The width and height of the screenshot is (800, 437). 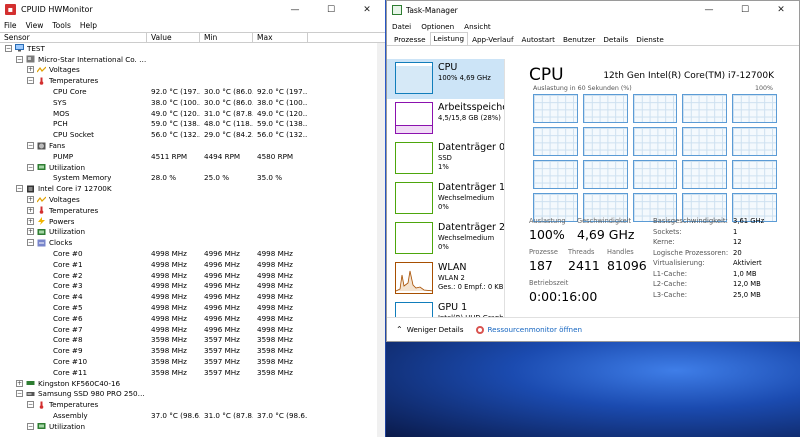 What do you see at coordinates (445, 199) in the screenshot?
I see `sidebar-item-datentr-ger-1-e: Datenträger 1 (E:)Wechselmedium0%` at bounding box center [445, 199].